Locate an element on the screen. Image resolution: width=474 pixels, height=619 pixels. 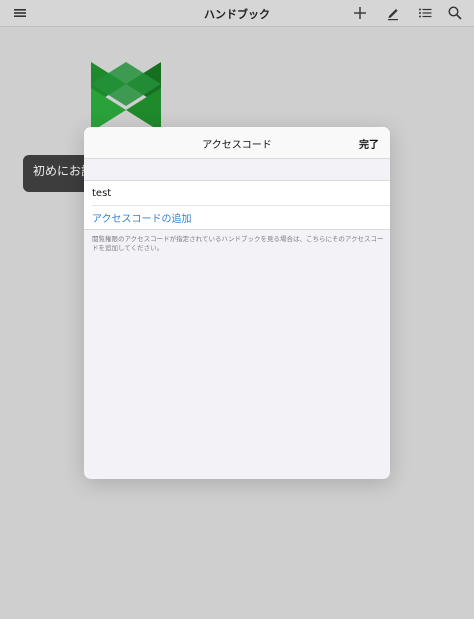
modal-title: アクセスコード is located at coordinates (237, 145).